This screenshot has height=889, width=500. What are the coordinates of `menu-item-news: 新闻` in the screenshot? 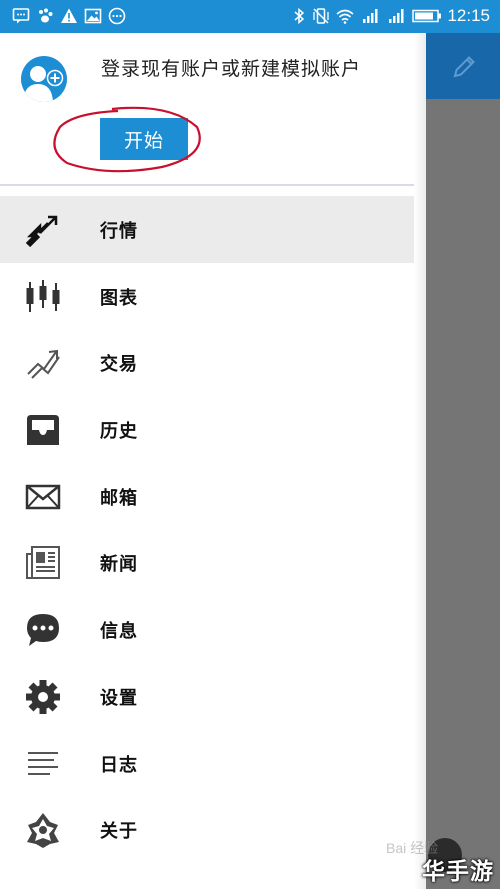 It's located at (213, 562).